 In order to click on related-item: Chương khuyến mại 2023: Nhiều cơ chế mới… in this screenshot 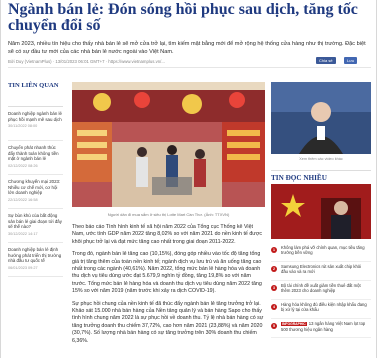, I will do `click(35, 192)`.